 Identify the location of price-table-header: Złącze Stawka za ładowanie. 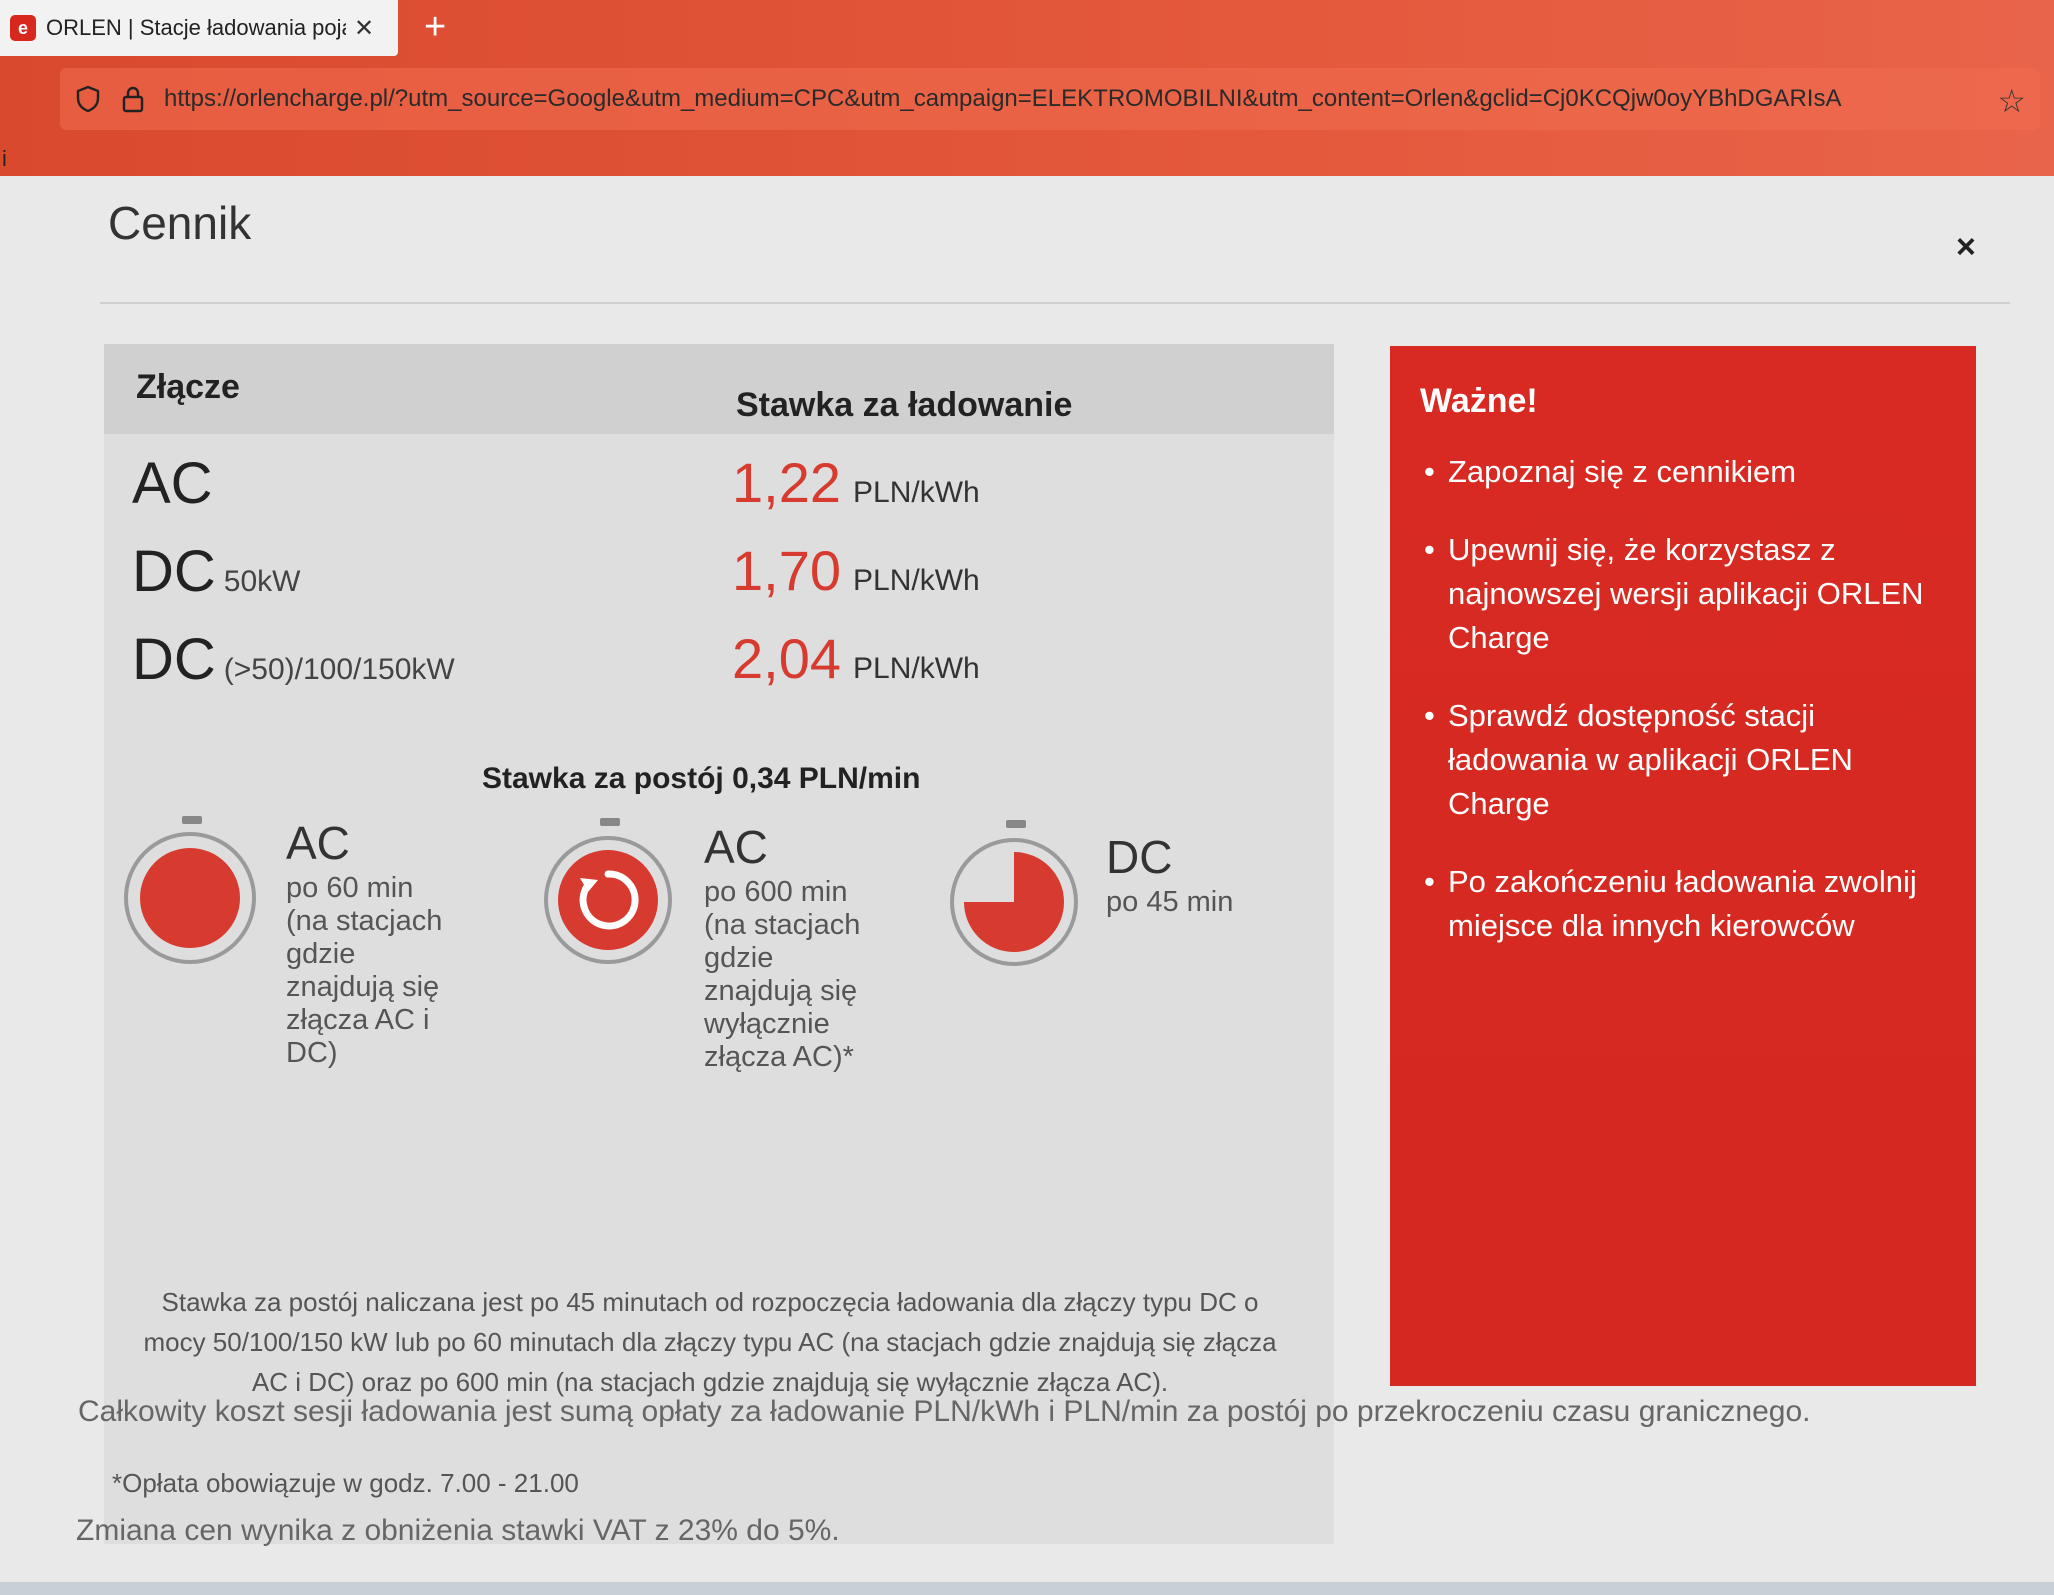
(719, 389).